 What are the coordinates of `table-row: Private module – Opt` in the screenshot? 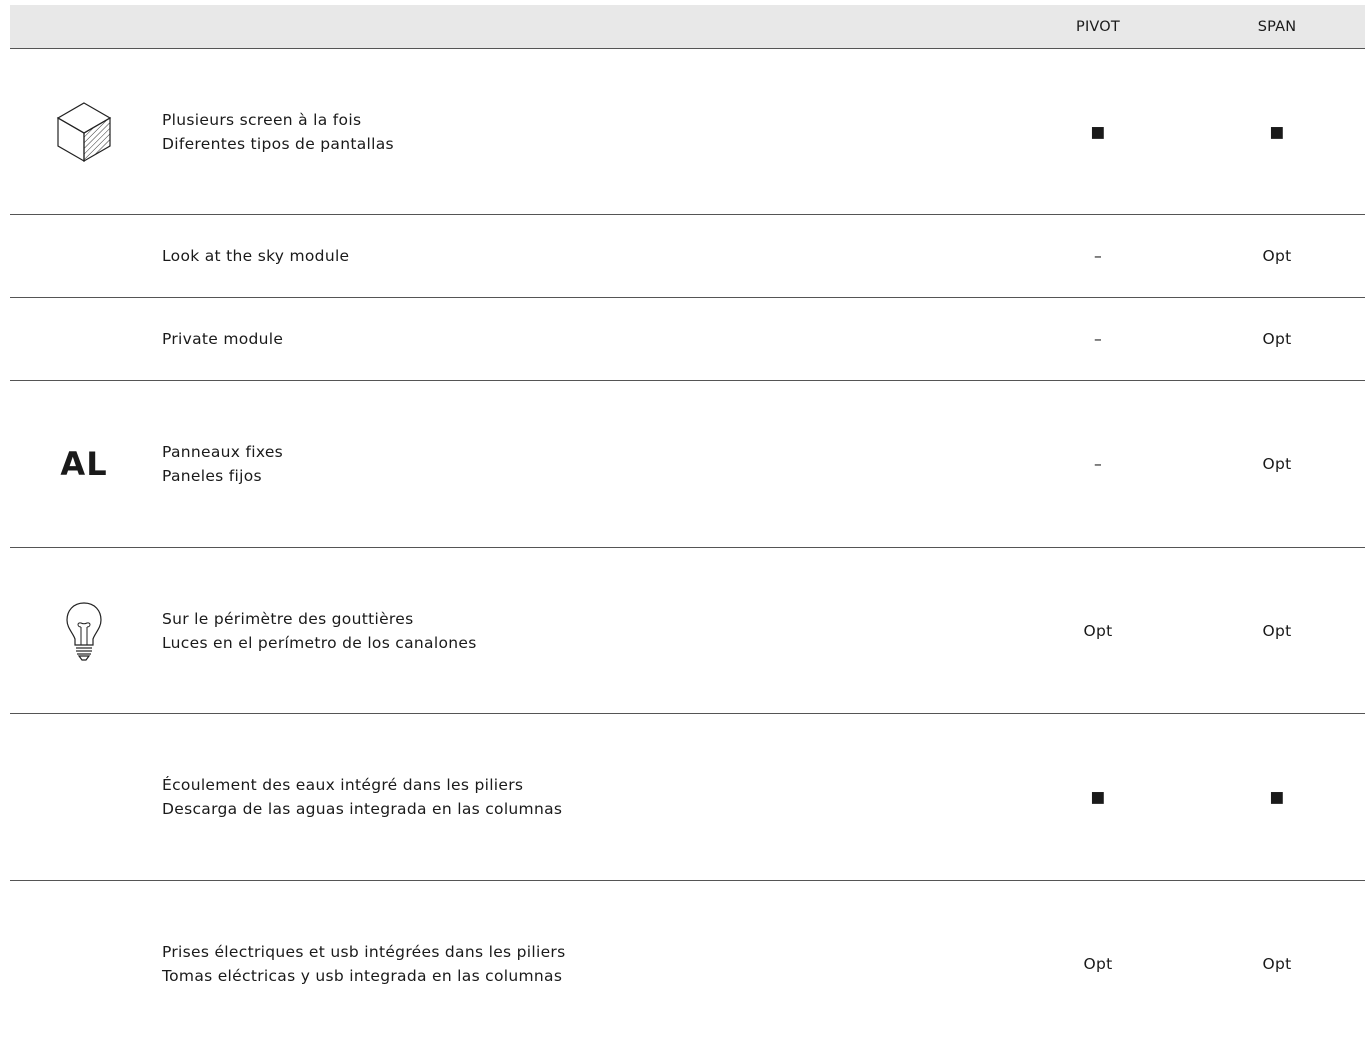 It's located at (687, 339).